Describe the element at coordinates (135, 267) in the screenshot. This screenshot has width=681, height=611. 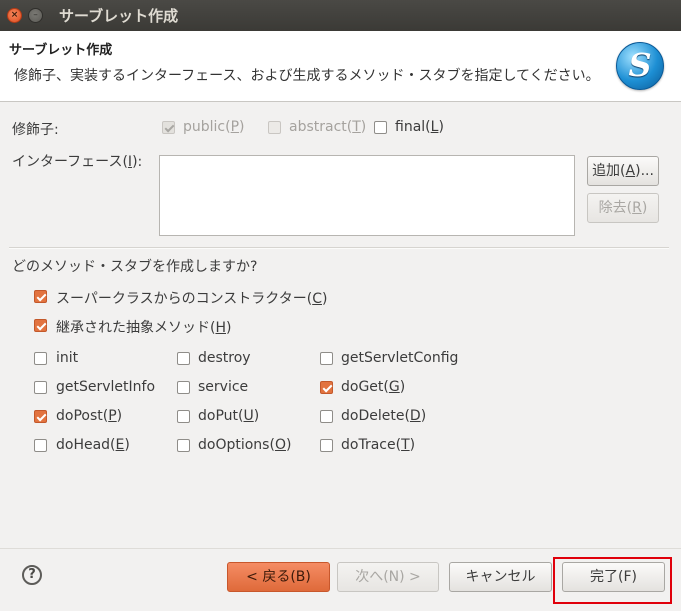
I see `stubs-question: どのメソッド・スタブを作成しますか?` at that location.